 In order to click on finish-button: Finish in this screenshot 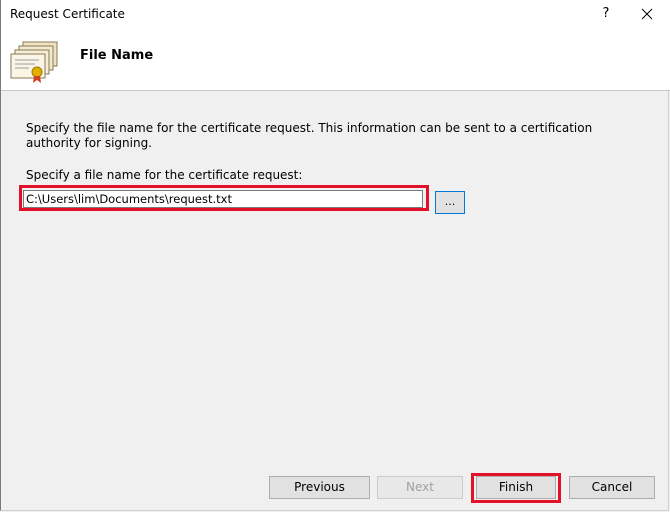, I will do `click(516, 487)`.